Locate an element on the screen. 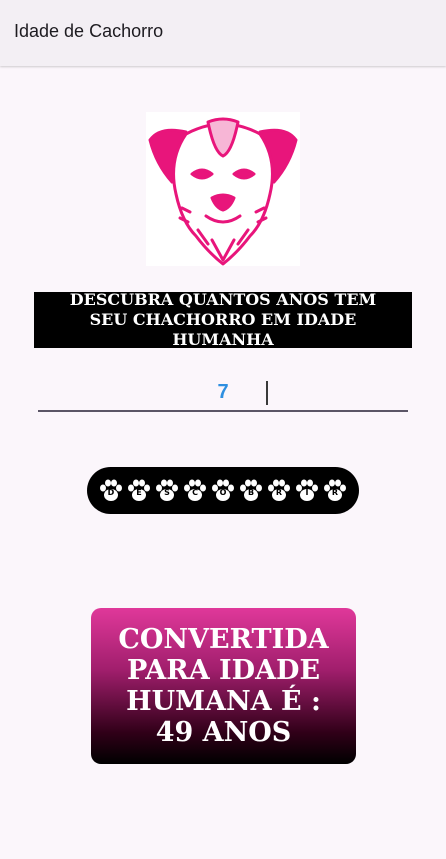 Image resolution: width=446 pixels, height=859 pixels. dog-age-input is located at coordinates (223, 392).